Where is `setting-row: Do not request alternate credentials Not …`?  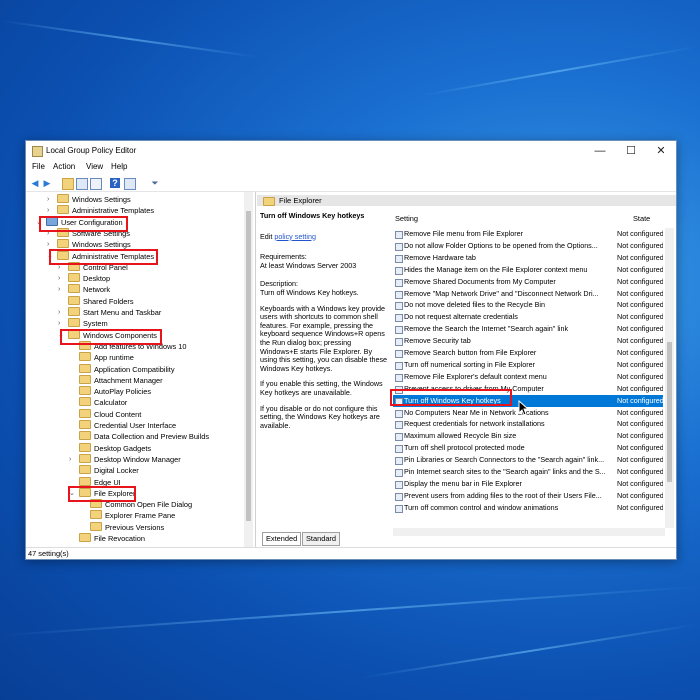 setting-row: Do not request alternate credentials Not … is located at coordinates (528, 317).